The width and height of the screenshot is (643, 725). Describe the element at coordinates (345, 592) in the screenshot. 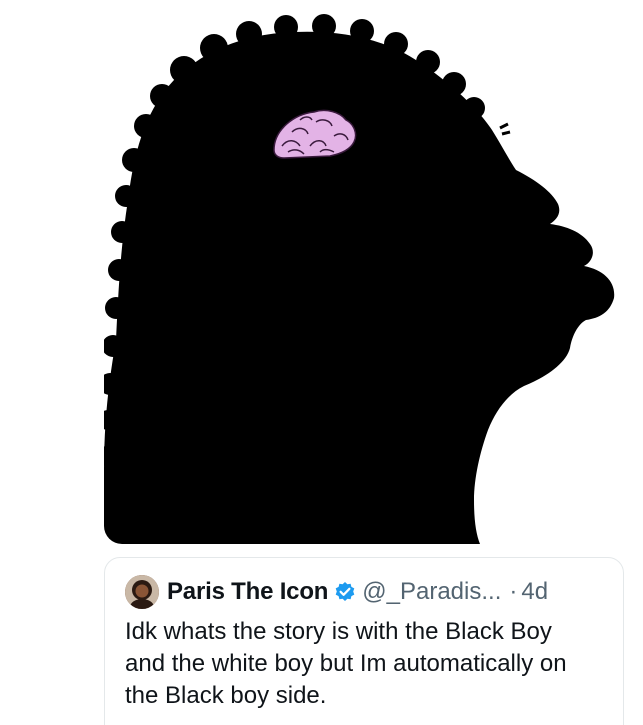

I see `verified-badge-icon` at that location.